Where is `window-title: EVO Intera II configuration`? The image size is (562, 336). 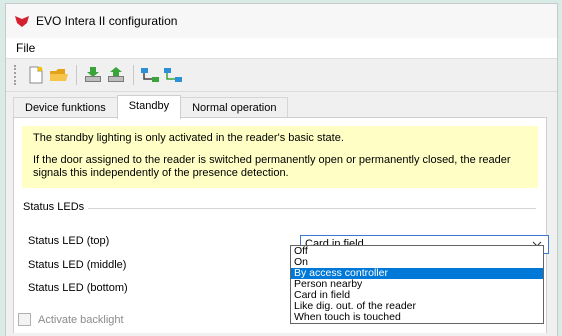 window-title: EVO Intera II configuration is located at coordinates (107, 21).